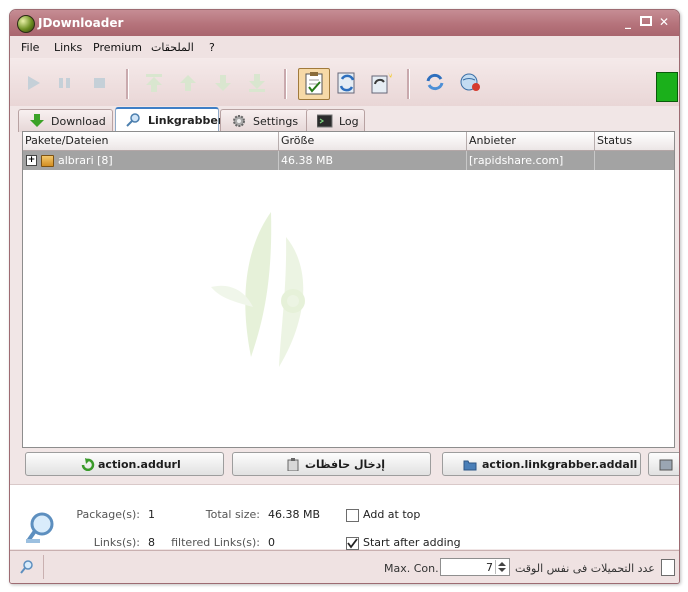 This screenshot has height=592, width=688. I want to click on tab-linkgrabber-label: Linkgrabber, so click(186, 120).